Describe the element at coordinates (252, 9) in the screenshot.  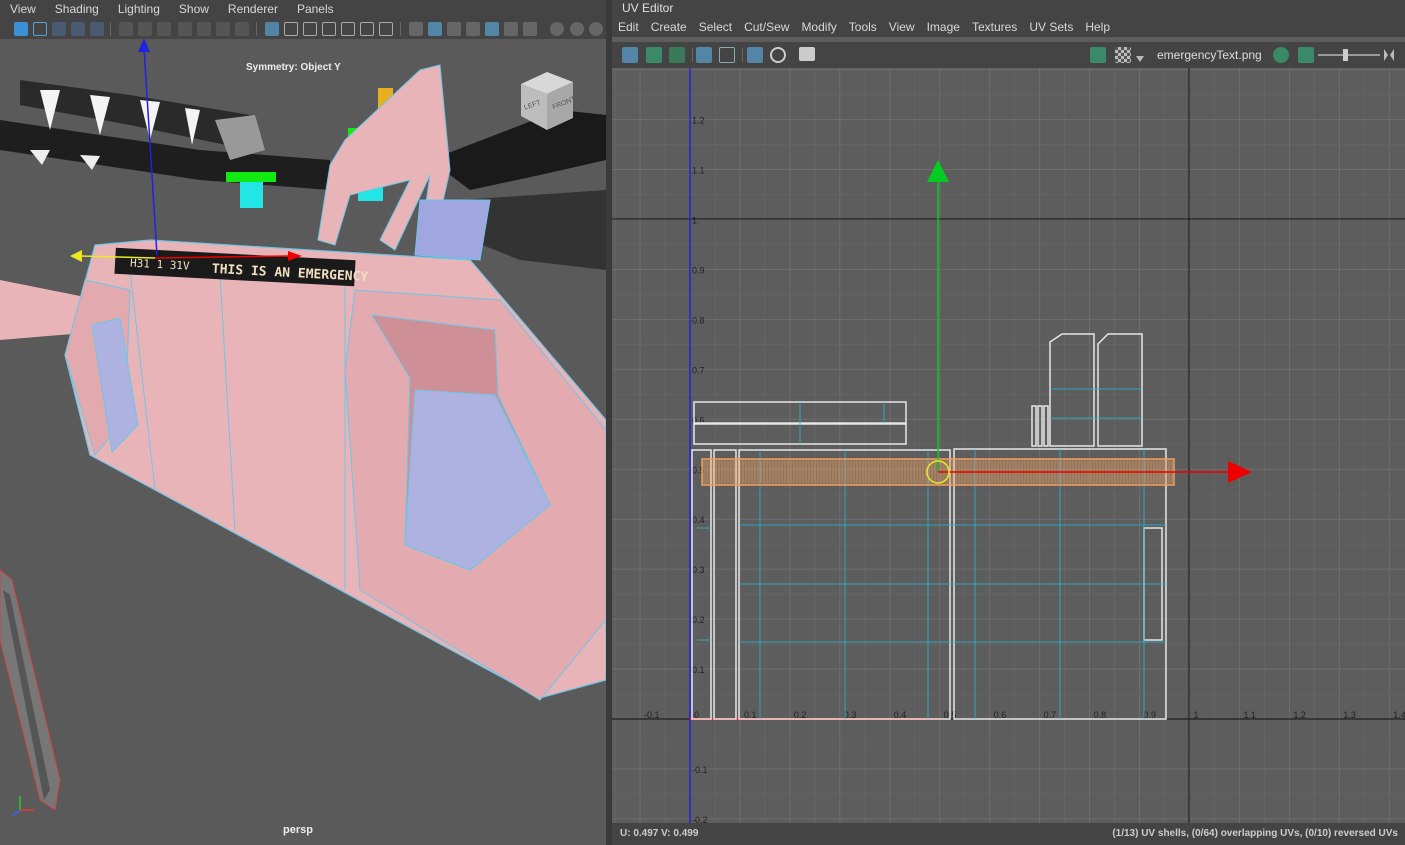
I see `menu-renderer: Renderer` at that location.